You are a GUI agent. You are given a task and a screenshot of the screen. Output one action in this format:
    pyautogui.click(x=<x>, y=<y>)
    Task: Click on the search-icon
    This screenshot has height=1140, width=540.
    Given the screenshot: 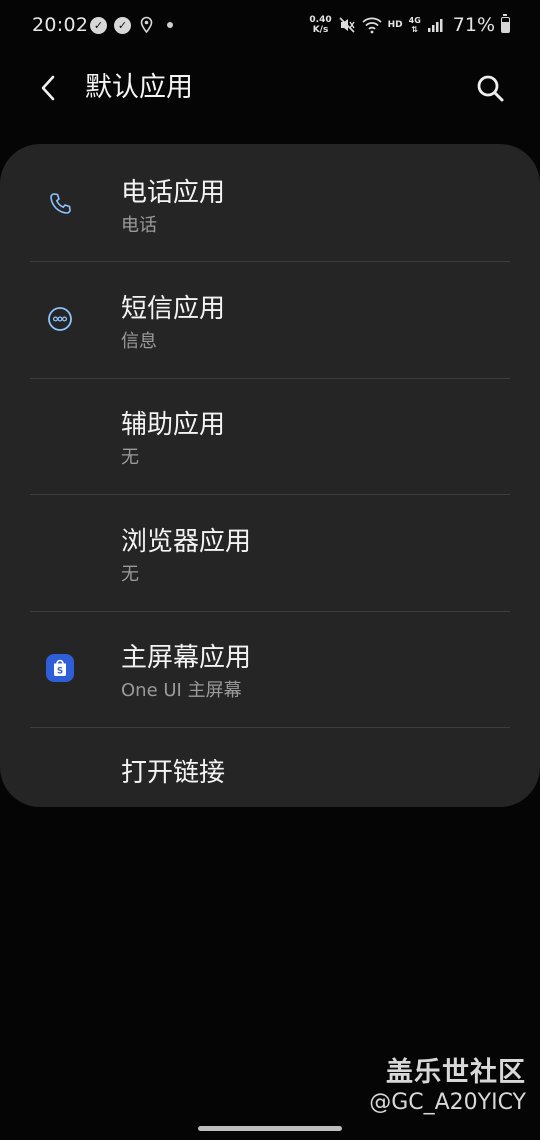 What is the action you would take?
    pyautogui.click(x=490, y=88)
    